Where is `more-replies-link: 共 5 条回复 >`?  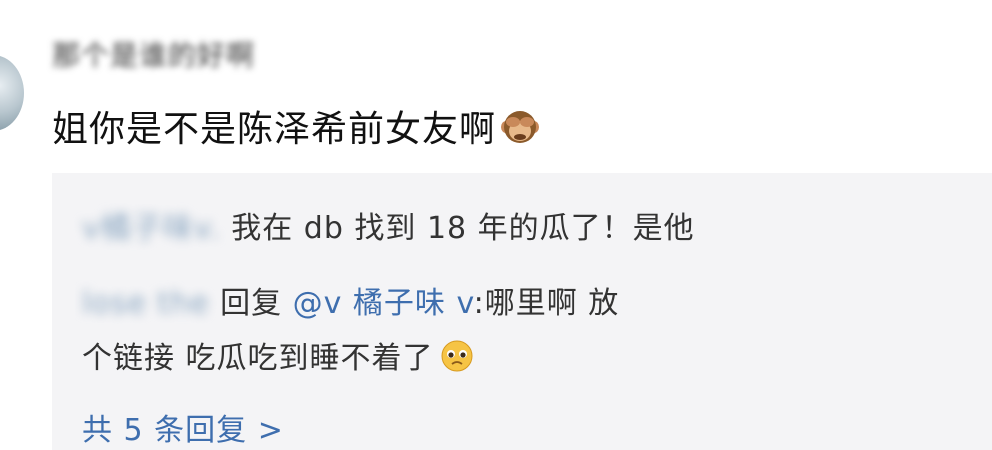
more-replies-link: 共 5 条回复 > is located at coordinates (183, 427).